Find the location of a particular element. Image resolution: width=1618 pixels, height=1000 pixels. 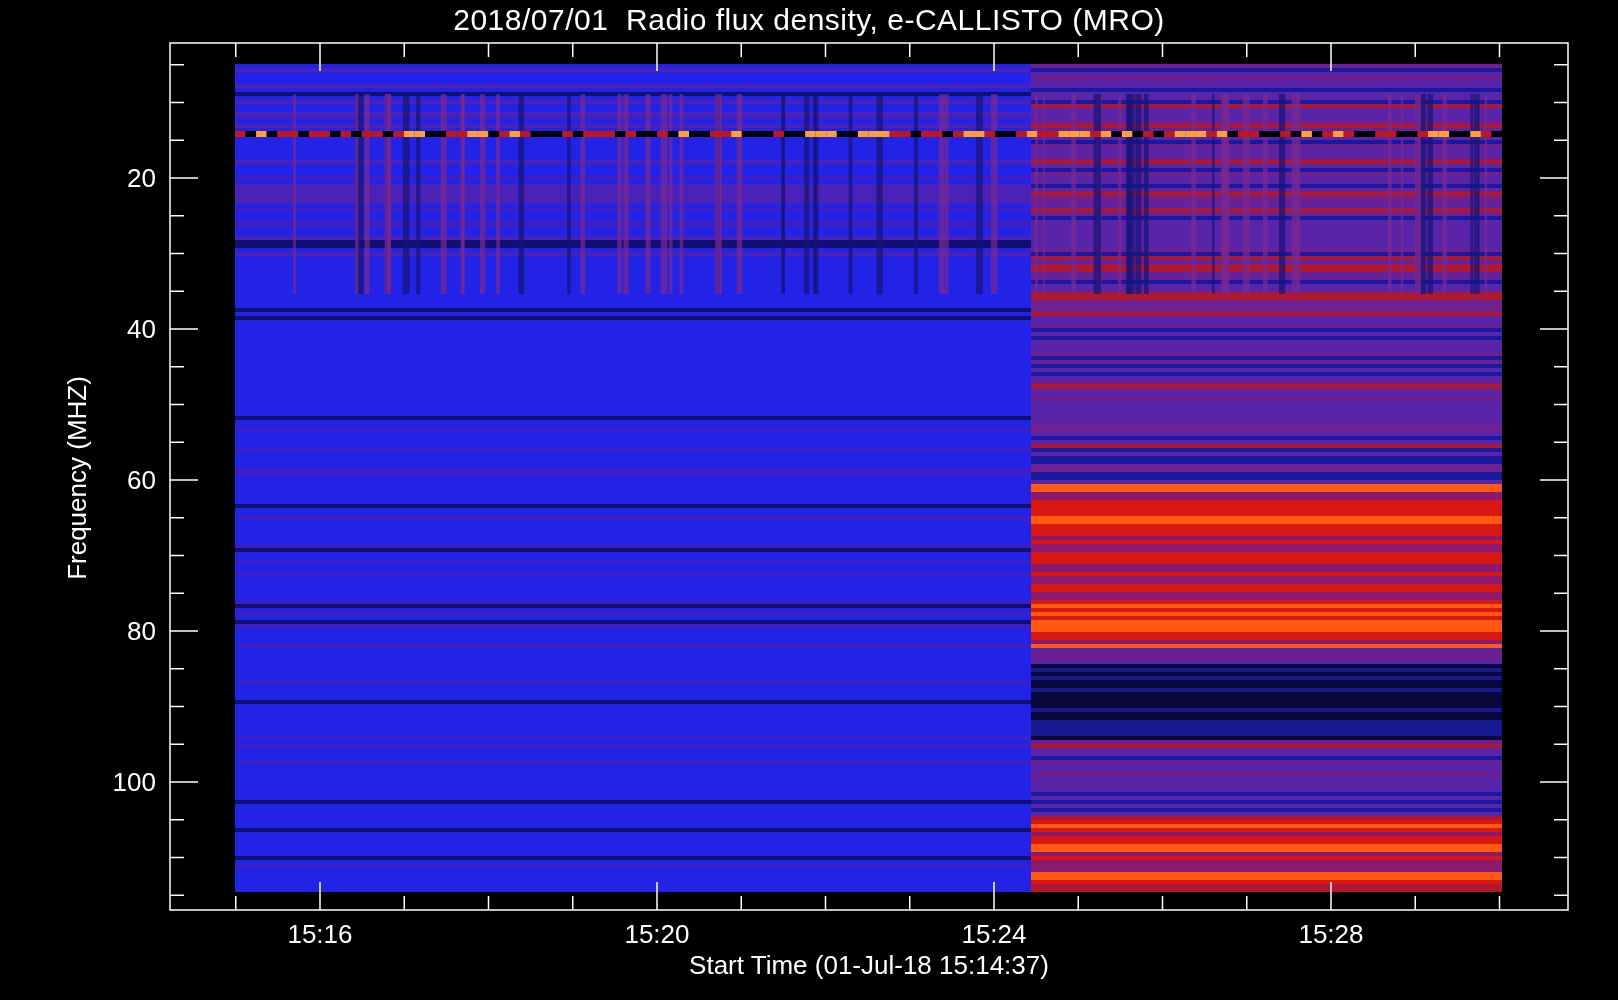

x-axis-label: Start Time (01-Jul-18 15:14:37) is located at coordinates (869, 965).